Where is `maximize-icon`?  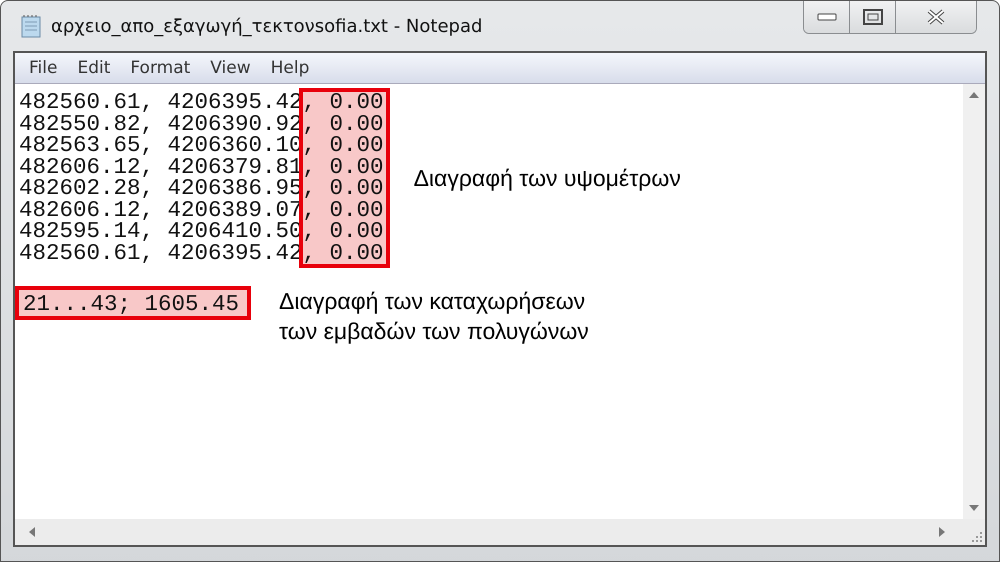 maximize-icon is located at coordinates (872, 17).